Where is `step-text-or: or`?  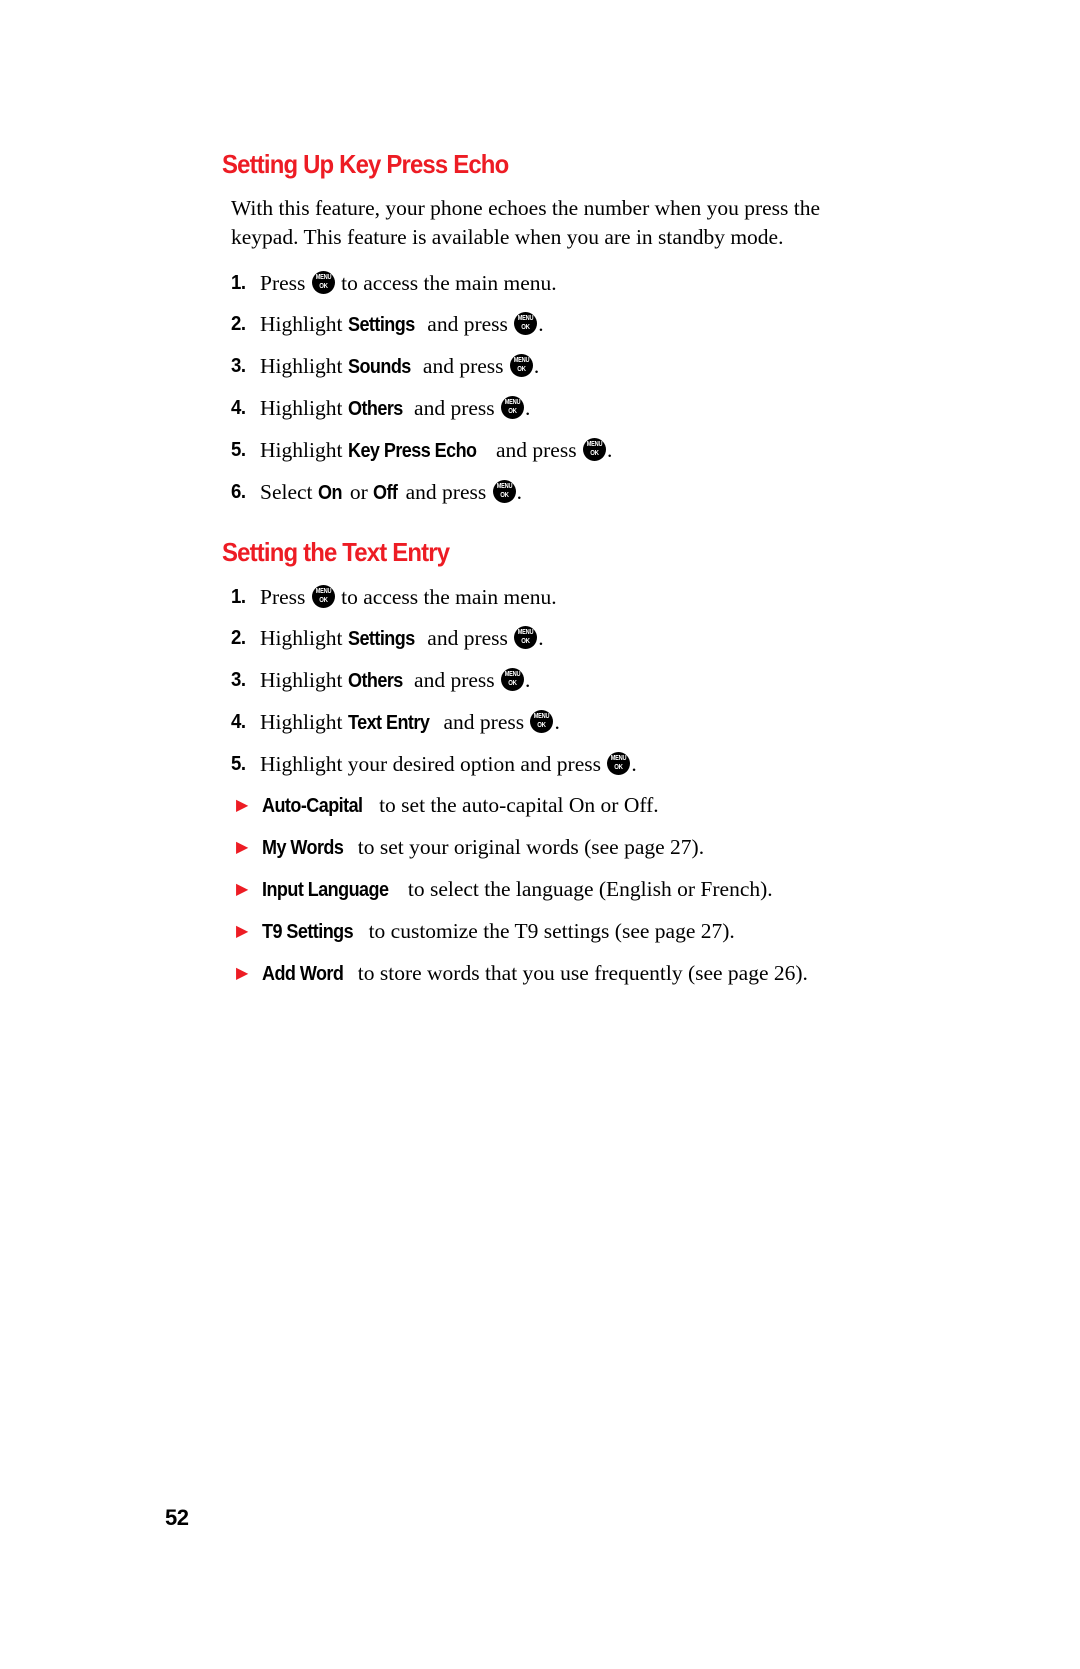
step-text-or: or is located at coordinates (359, 491).